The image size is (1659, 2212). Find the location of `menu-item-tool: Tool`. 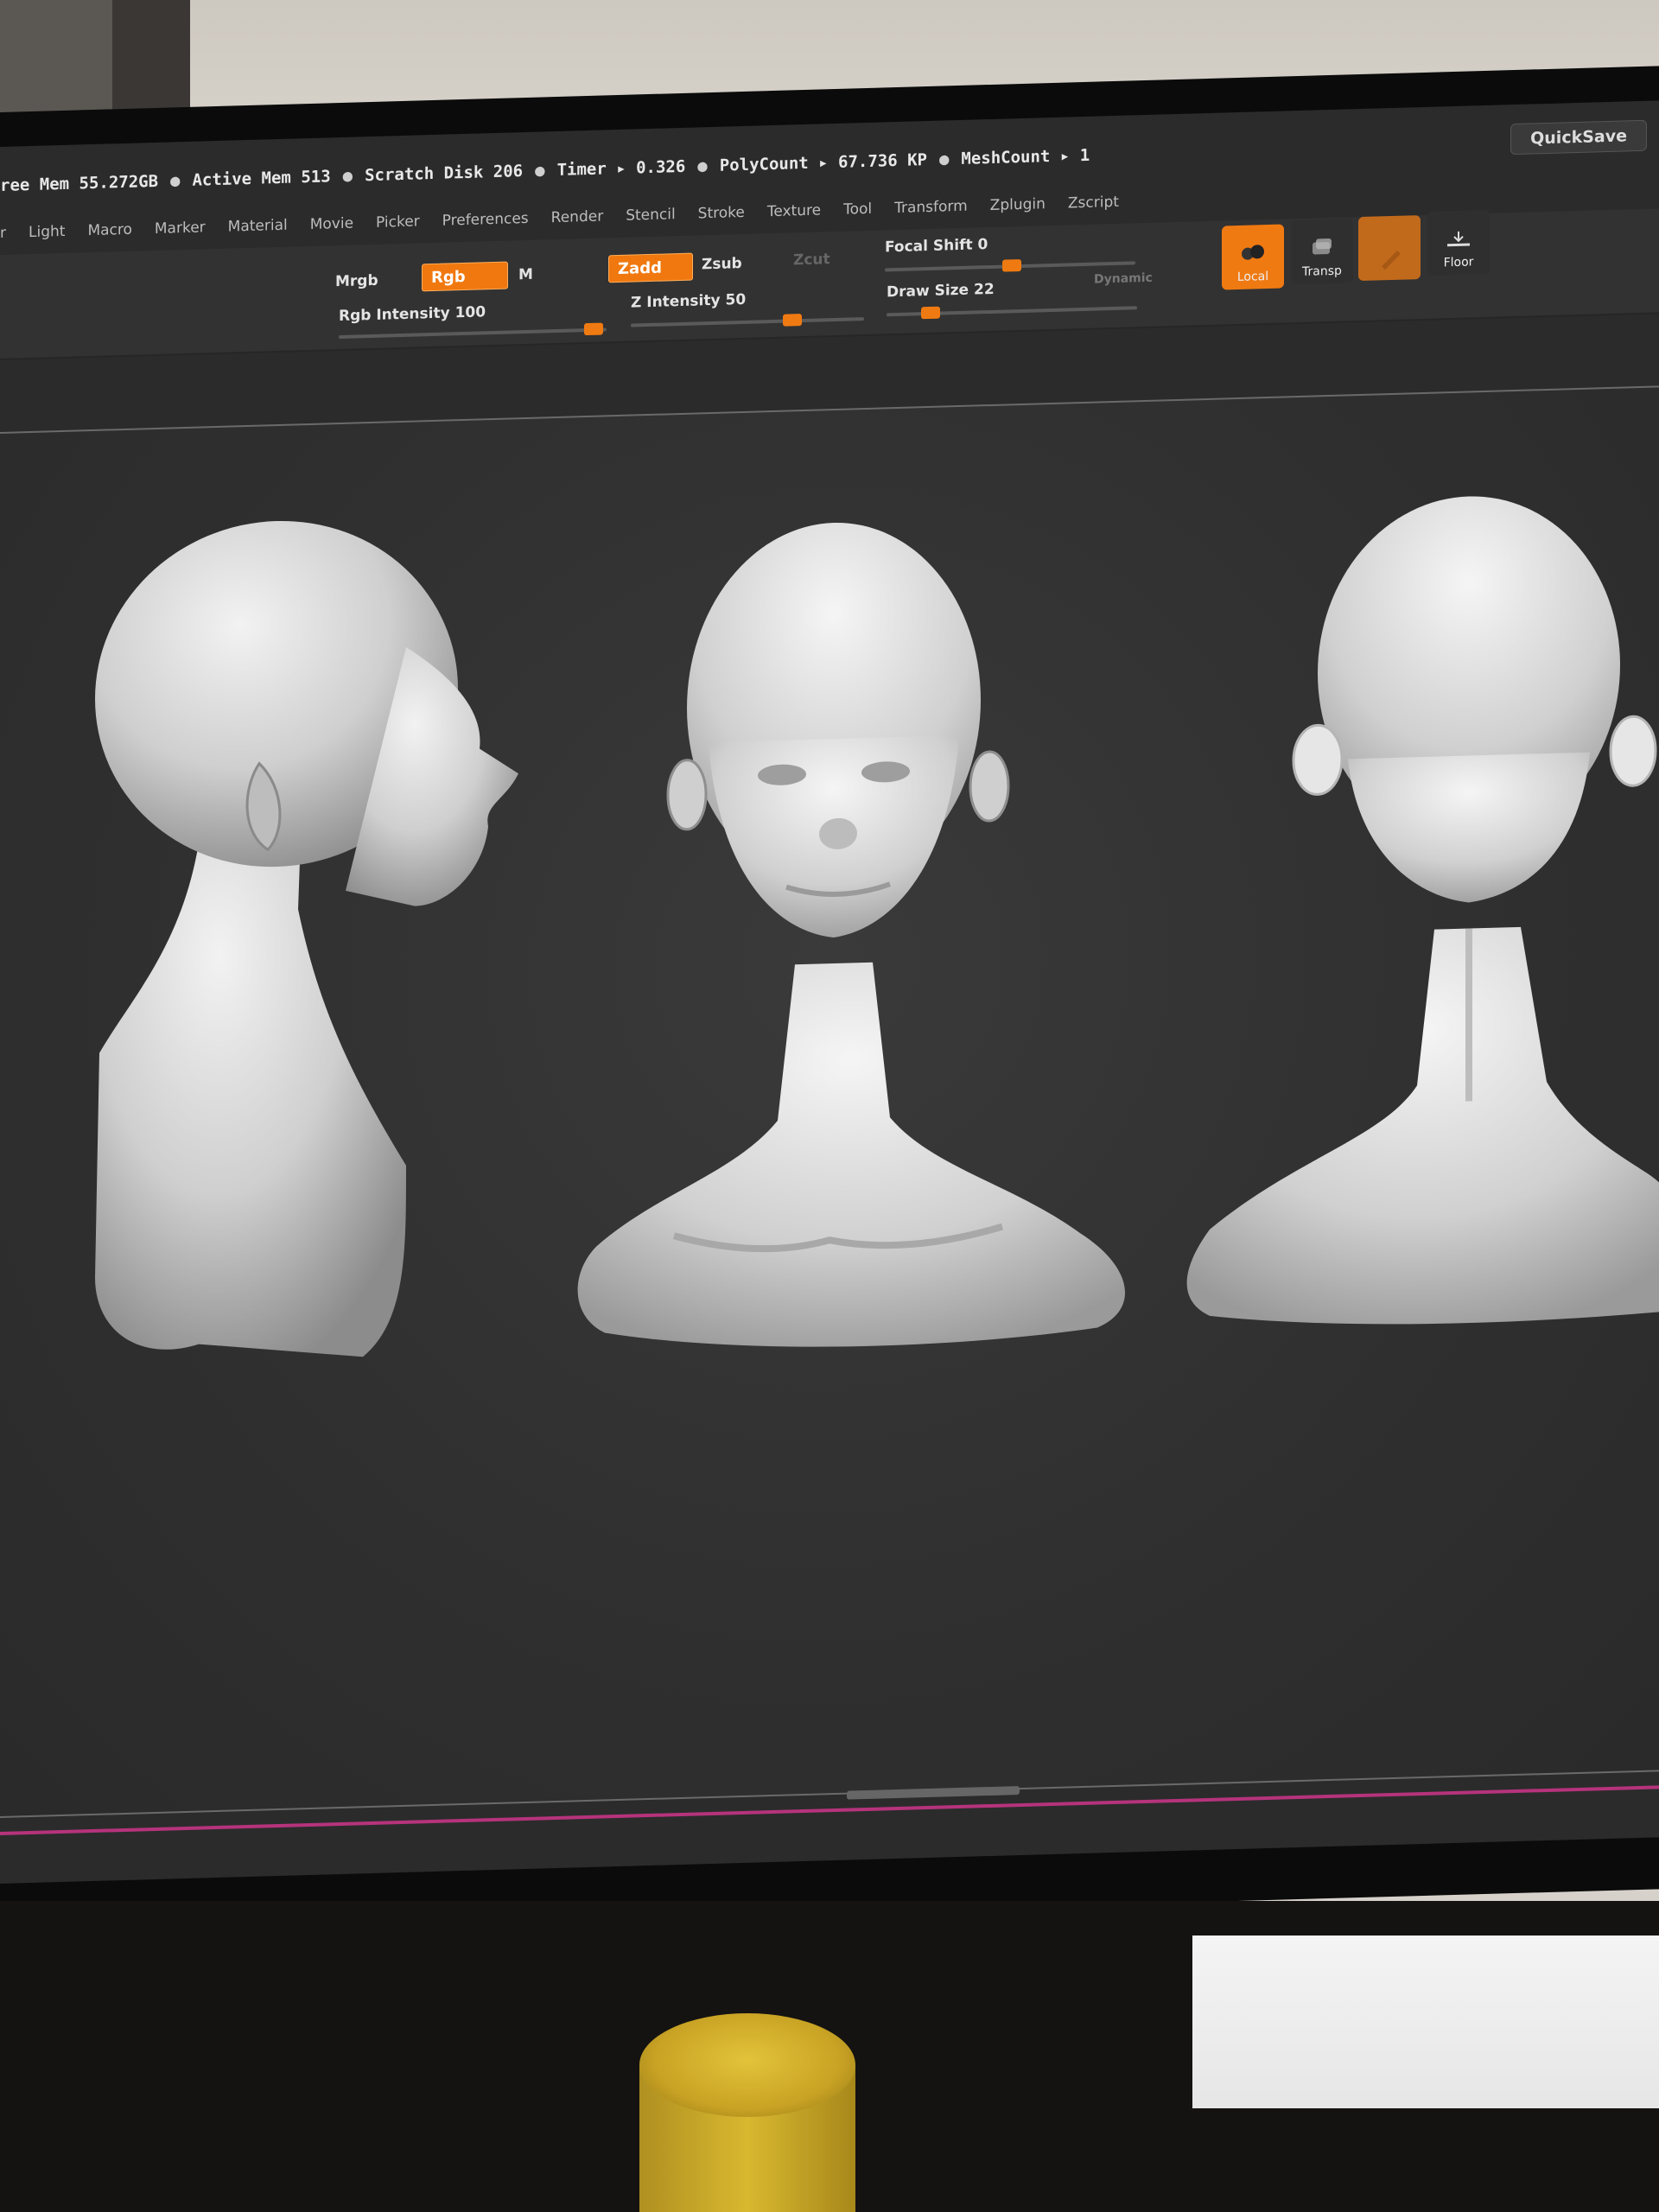

menu-item-tool: Tool is located at coordinates (857, 209).